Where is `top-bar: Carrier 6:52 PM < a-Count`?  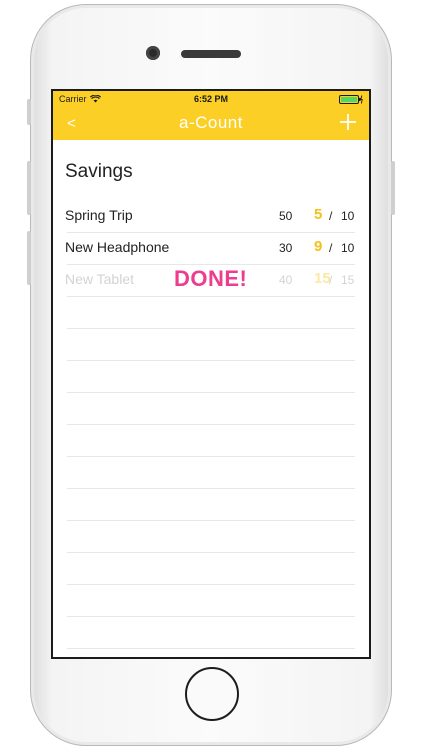
top-bar: Carrier 6:52 PM < a-Count is located at coordinates (211, 115).